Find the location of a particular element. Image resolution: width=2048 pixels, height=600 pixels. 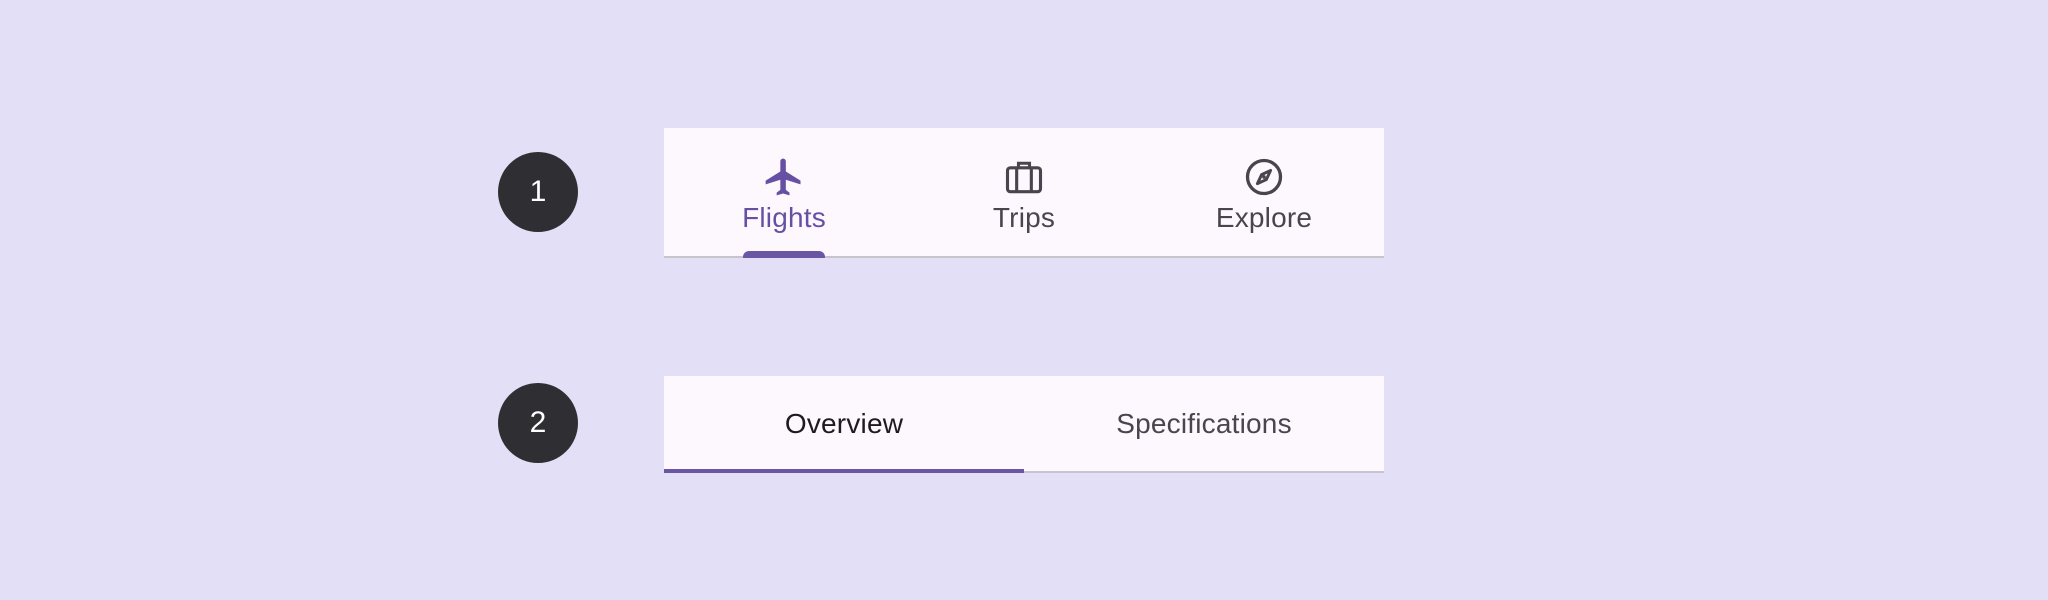

secondary-tab-bar: Overview Specifications is located at coordinates (1024, 424).